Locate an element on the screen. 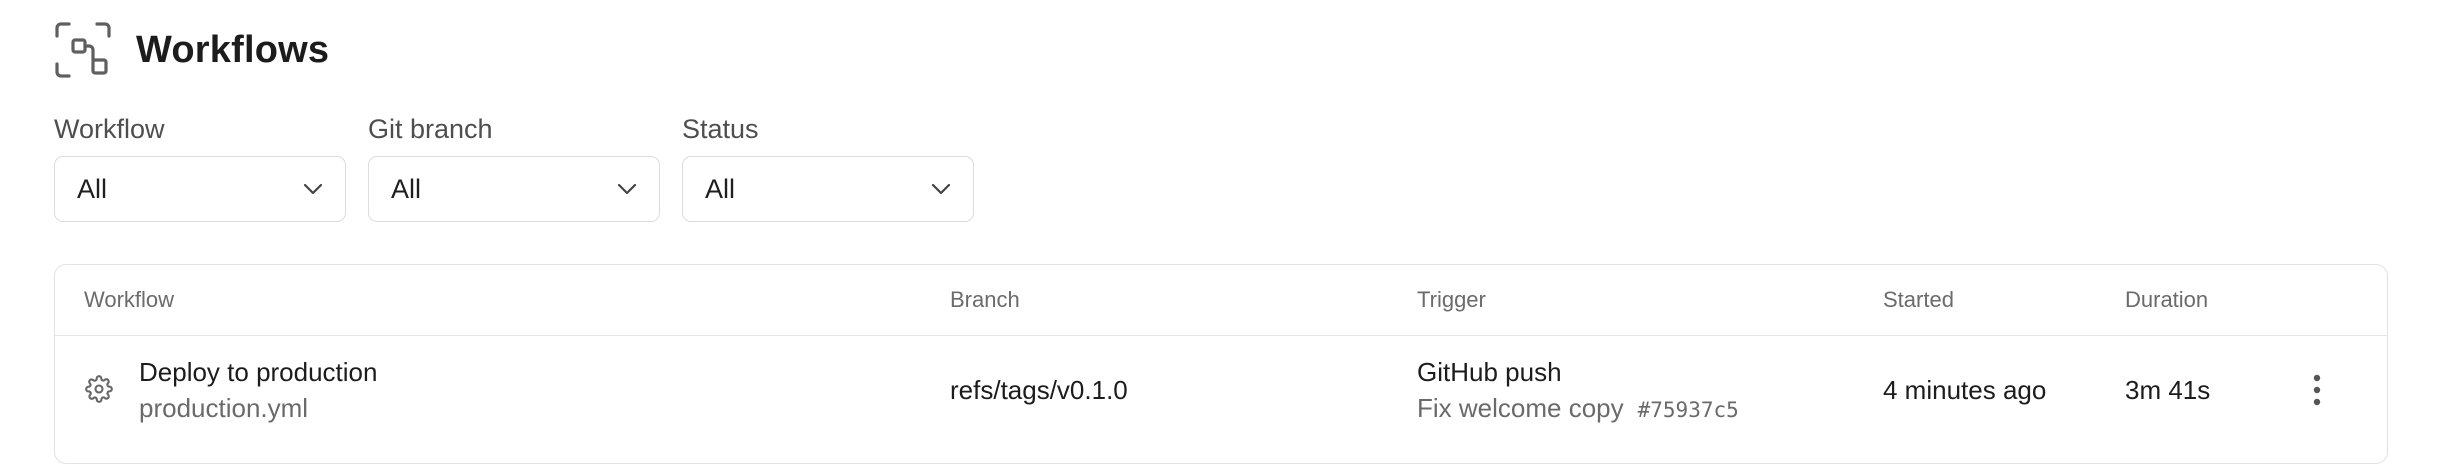 Image resolution: width=2446 pixels, height=464 pixels. filter-bar: Workflow All Git branch All Status All is located at coordinates (514, 167).